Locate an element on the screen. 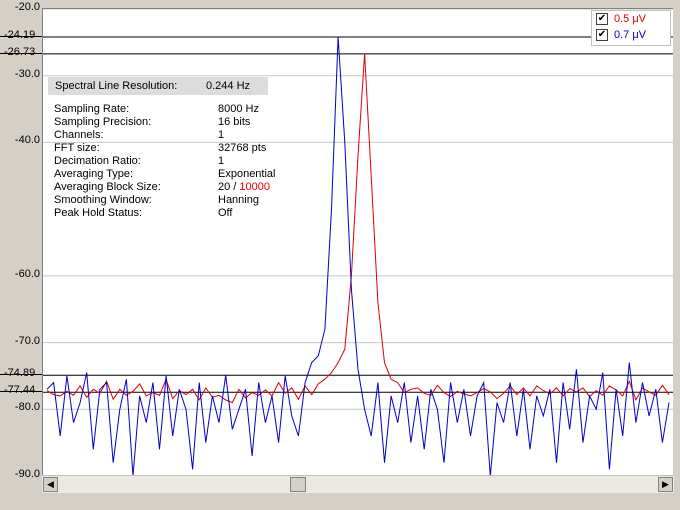 The width and height of the screenshot is (680, 510). info-value: Exponential is located at coordinates (247, 174).